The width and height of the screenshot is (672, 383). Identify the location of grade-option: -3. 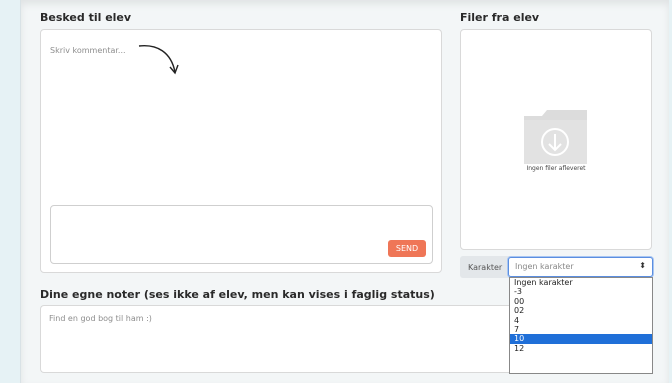
(581, 291).